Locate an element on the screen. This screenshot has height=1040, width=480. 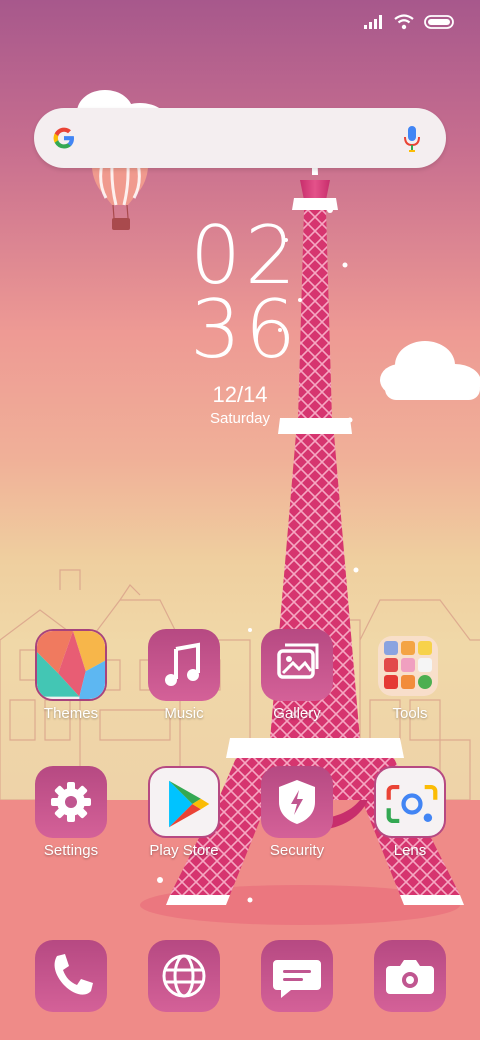
dock-browser is located at coordinates (184, 976).